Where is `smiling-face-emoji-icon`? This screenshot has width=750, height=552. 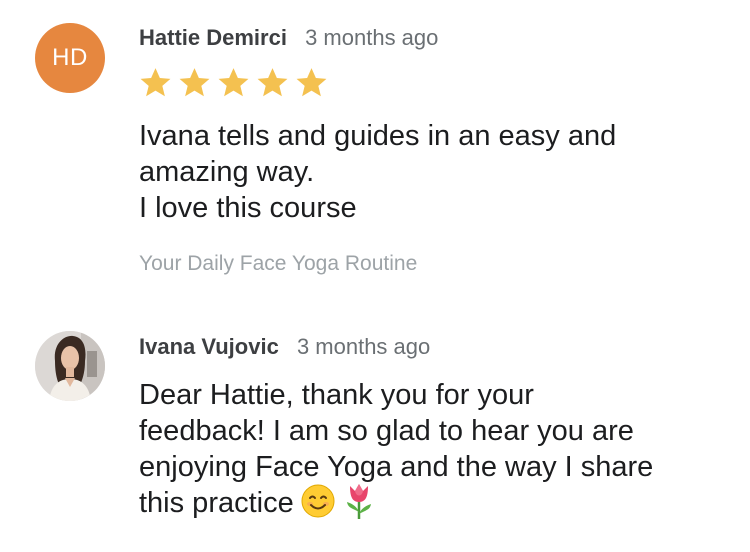
smiling-face-emoji-icon is located at coordinates (318, 501).